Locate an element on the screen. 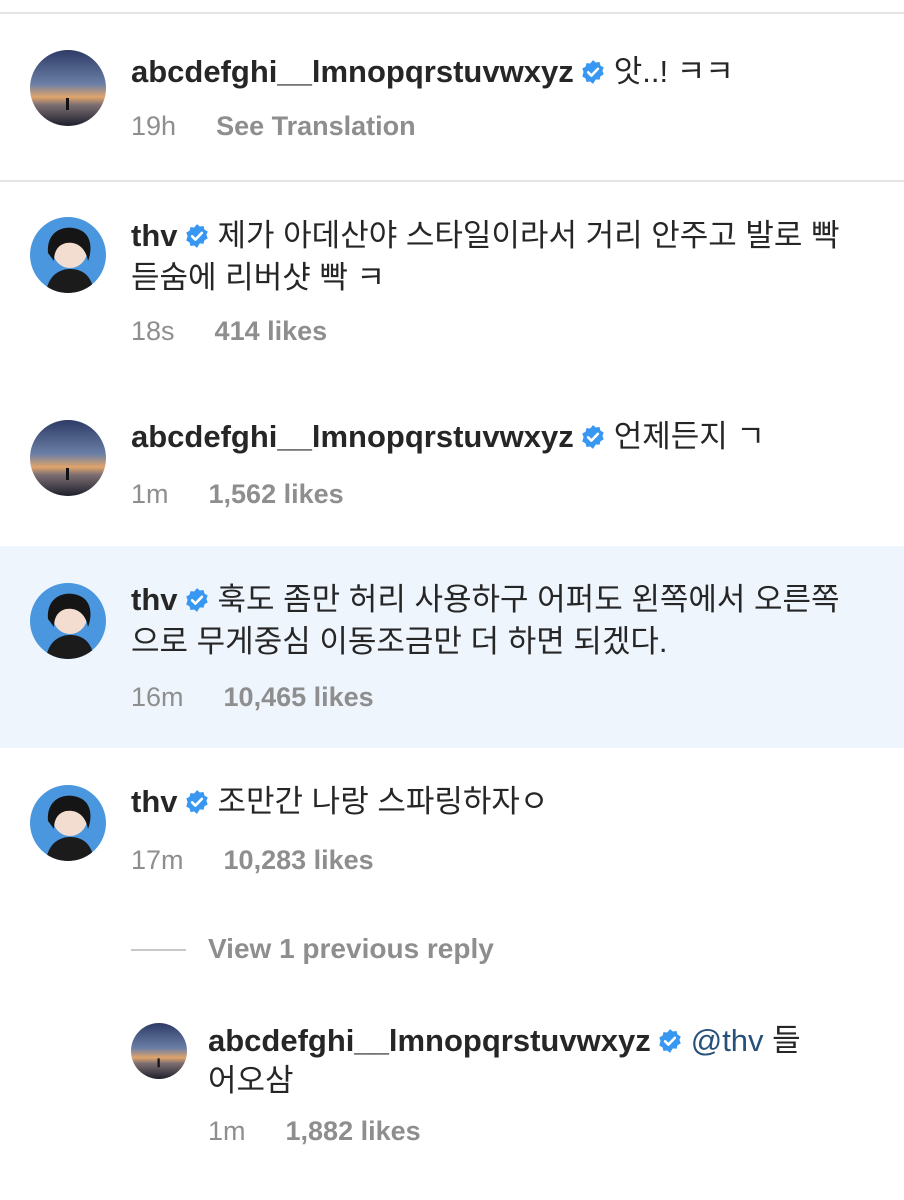  reply-line-2: 어오삼 is located at coordinates (251, 1081).